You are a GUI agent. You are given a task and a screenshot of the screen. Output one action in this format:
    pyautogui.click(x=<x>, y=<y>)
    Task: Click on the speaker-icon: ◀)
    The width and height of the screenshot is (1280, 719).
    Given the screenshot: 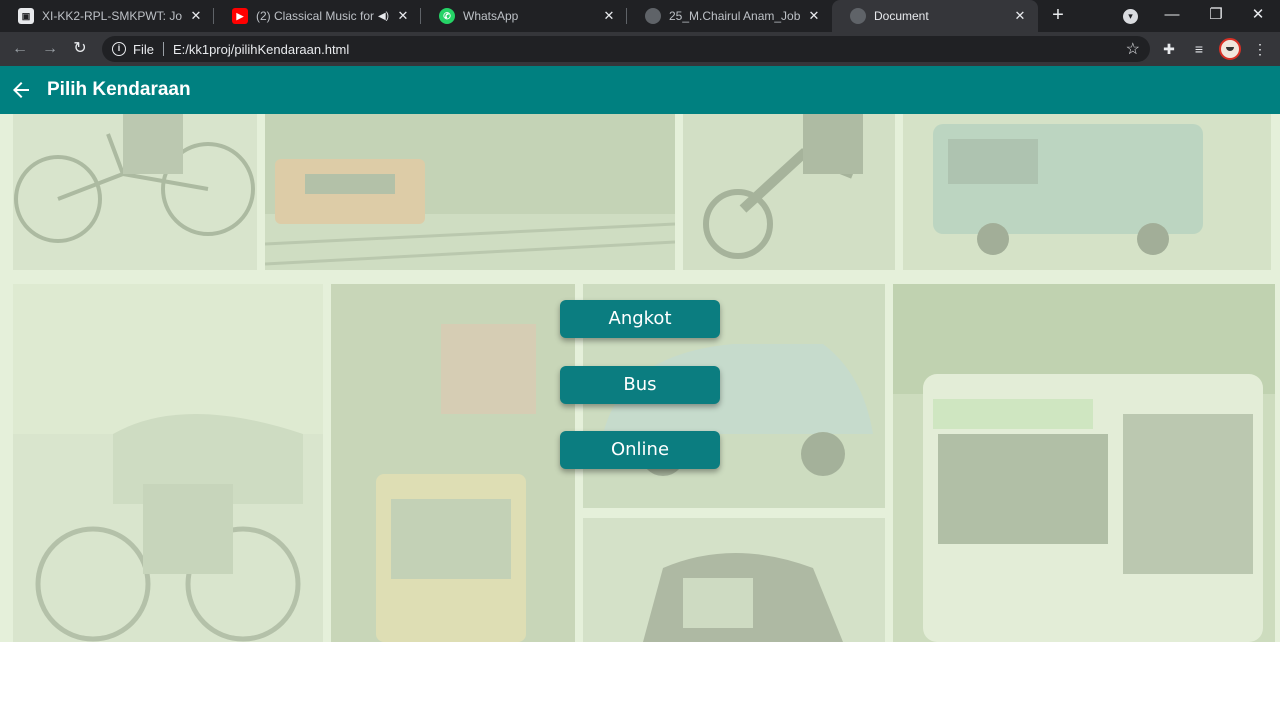 What is the action you would take?
    pyautogui.click(x=383, y=16)
    